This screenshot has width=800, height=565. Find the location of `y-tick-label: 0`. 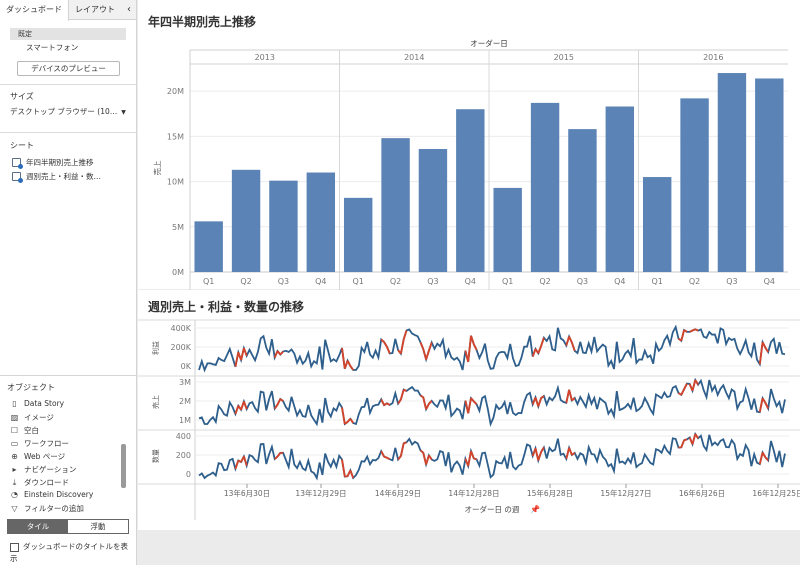

y-tick-label: 0 is located at coordinates (188, 474).